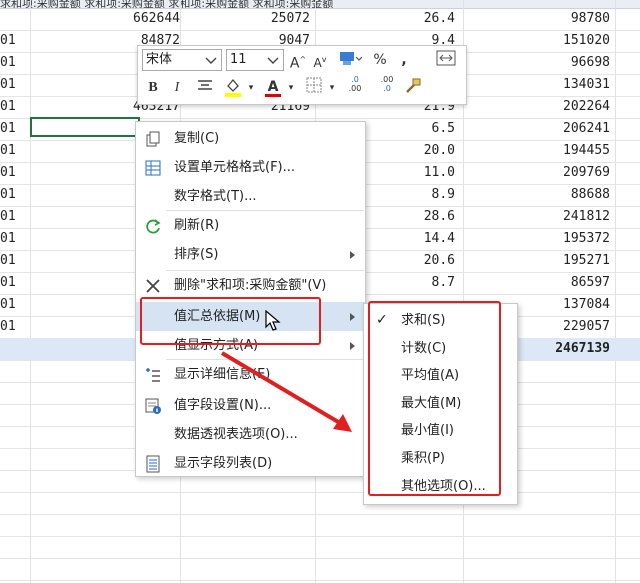 This screenshot has width=640, height=583. What do you see at coordinates (182, 60) in the screenshot?
I see `font-name-dropdown: 宋体` at bounding box center [182, 60].